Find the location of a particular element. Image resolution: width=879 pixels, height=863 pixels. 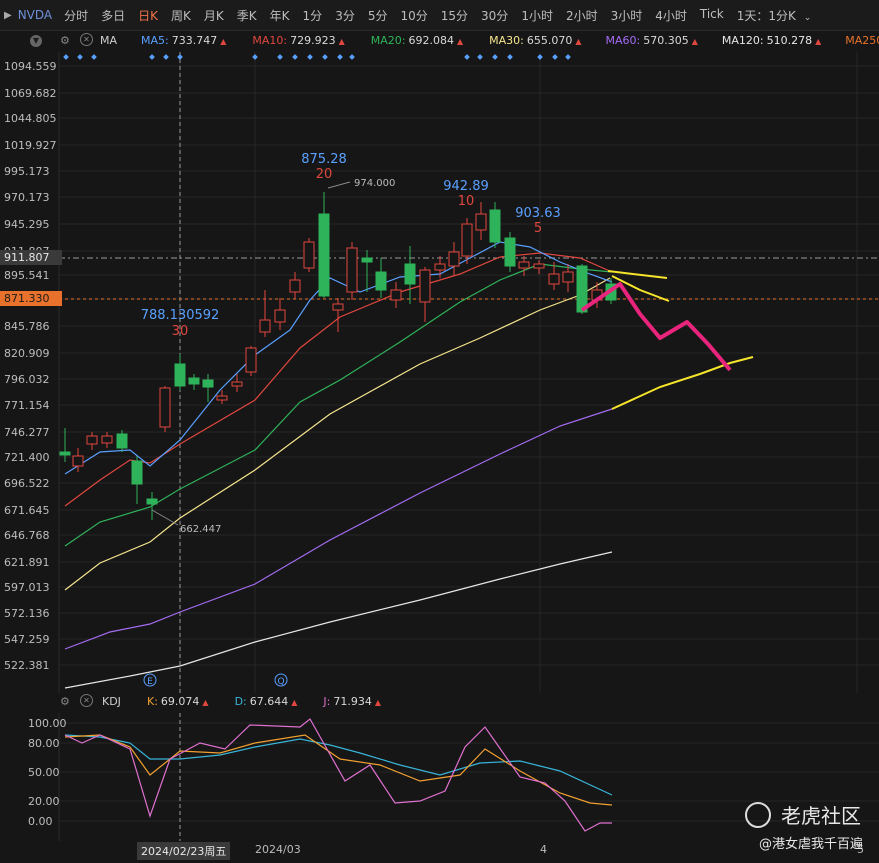

price-tick: 1094.559 is located at coordinates (30, 66).